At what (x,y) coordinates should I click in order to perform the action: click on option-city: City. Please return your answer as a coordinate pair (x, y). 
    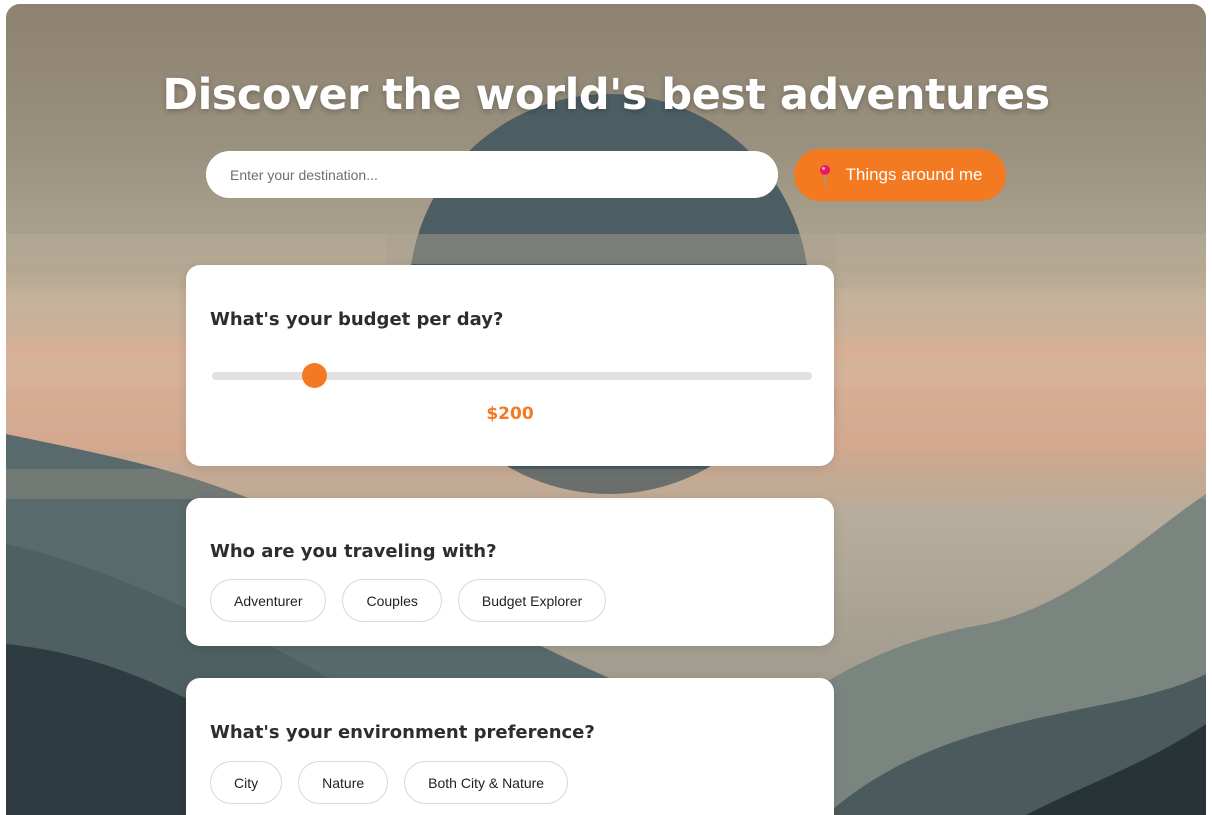
    Looking at the image, I should click on (246, 782).